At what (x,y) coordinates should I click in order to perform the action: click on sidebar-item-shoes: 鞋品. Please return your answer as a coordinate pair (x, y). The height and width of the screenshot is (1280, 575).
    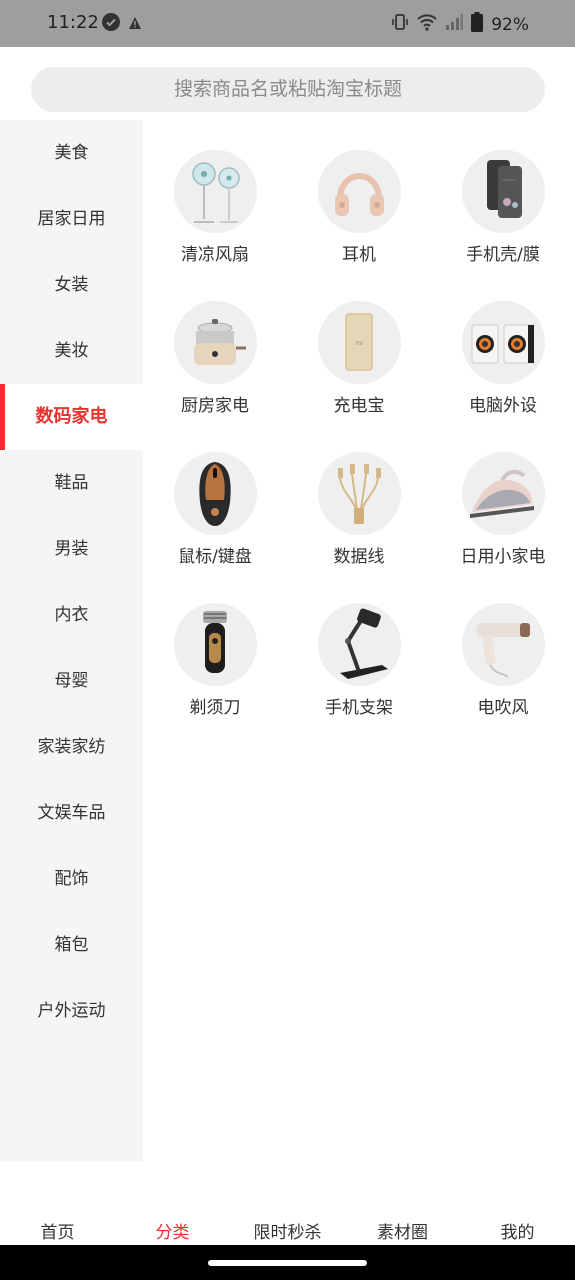
    Looking at the image, I should click on (71, 483).